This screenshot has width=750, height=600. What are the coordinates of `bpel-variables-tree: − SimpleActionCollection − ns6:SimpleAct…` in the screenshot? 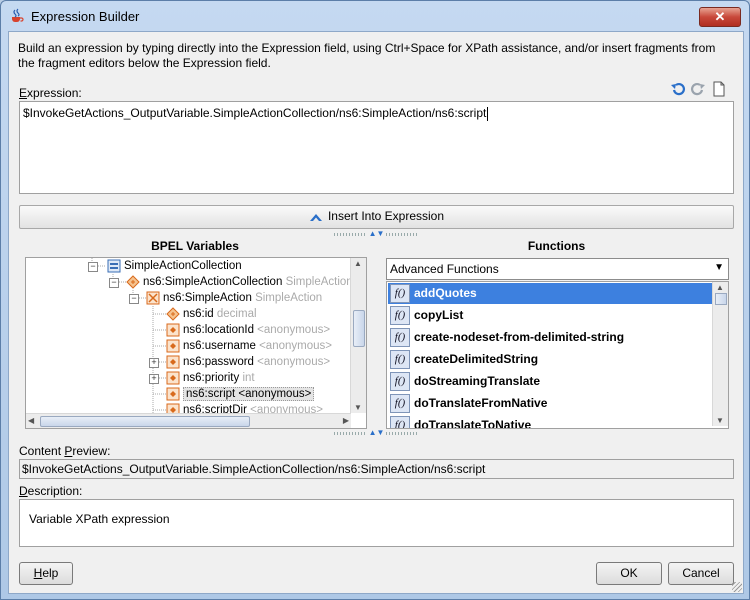 It's located at (196, 343).